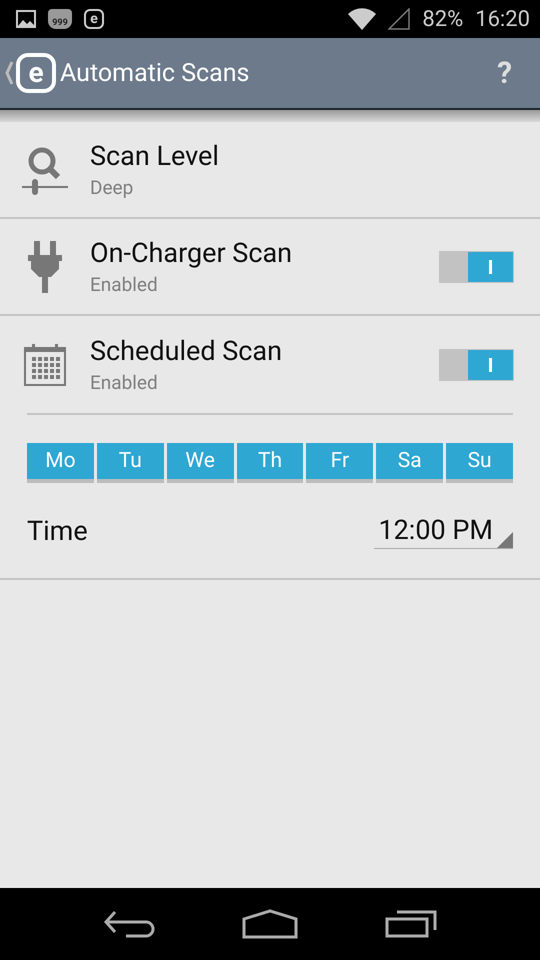  Describe the element at coordinates (60, 463) in the screenshot. I see `day-toggle: Mo` at that location.